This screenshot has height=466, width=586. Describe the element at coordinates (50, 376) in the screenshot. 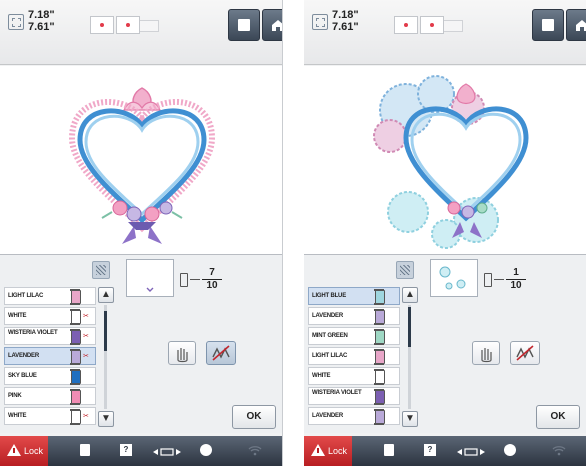

I see `thread-row: SKY BLUE` at that location.